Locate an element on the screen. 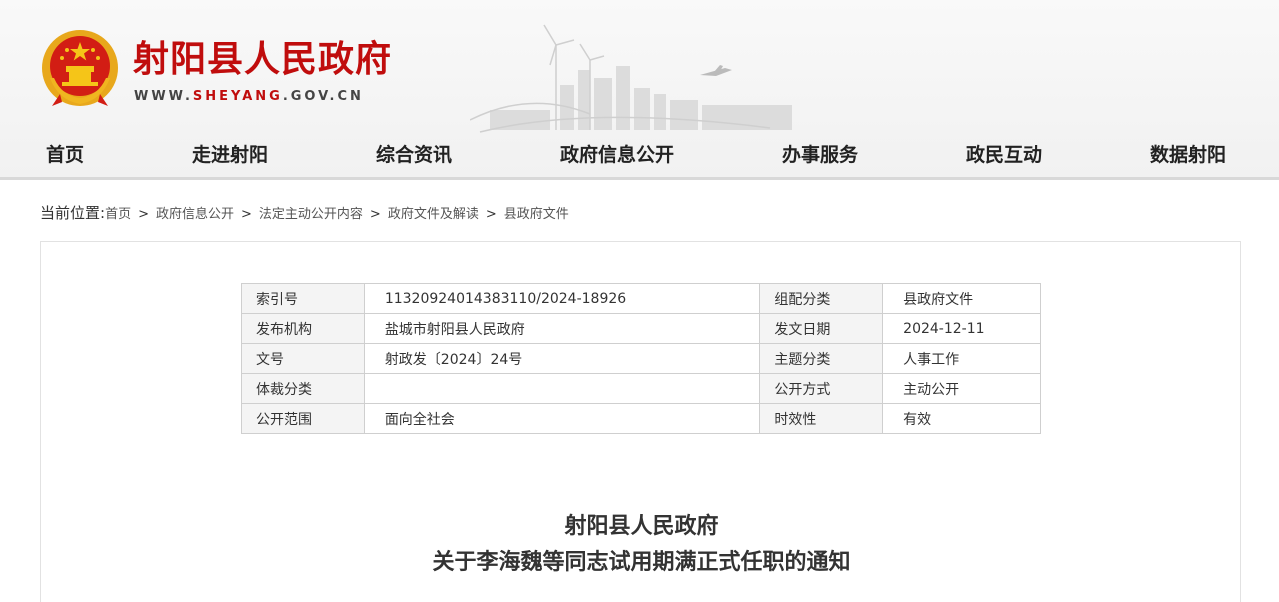  meta-value: 县政府文件 is located at coordinates (961, 298).